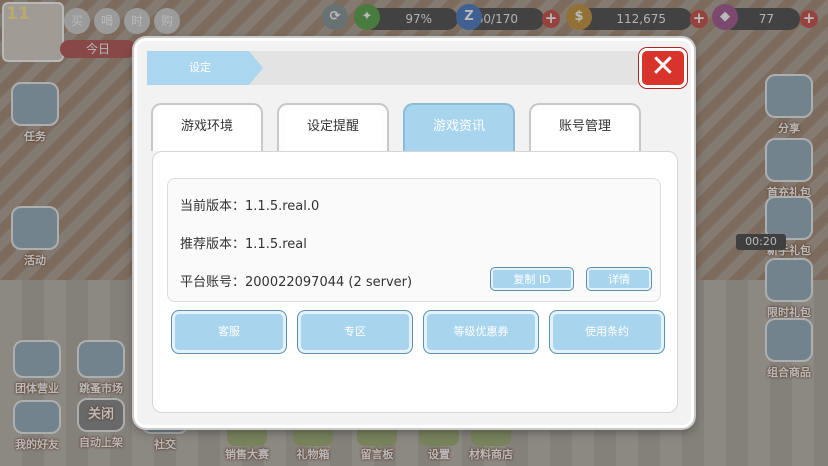 The height and width of the screenshot is (466, 828). What do you see at coordinates (607, 332) in the screenshot?
I see `terms-of-use-button: 使用条约` at bounding box center [607, 332].